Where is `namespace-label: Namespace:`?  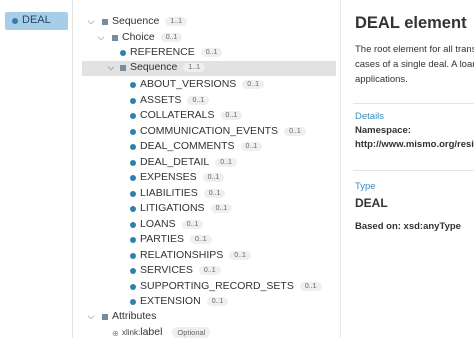 namespace-label: Namespace: is located at coordinates (383, 130).